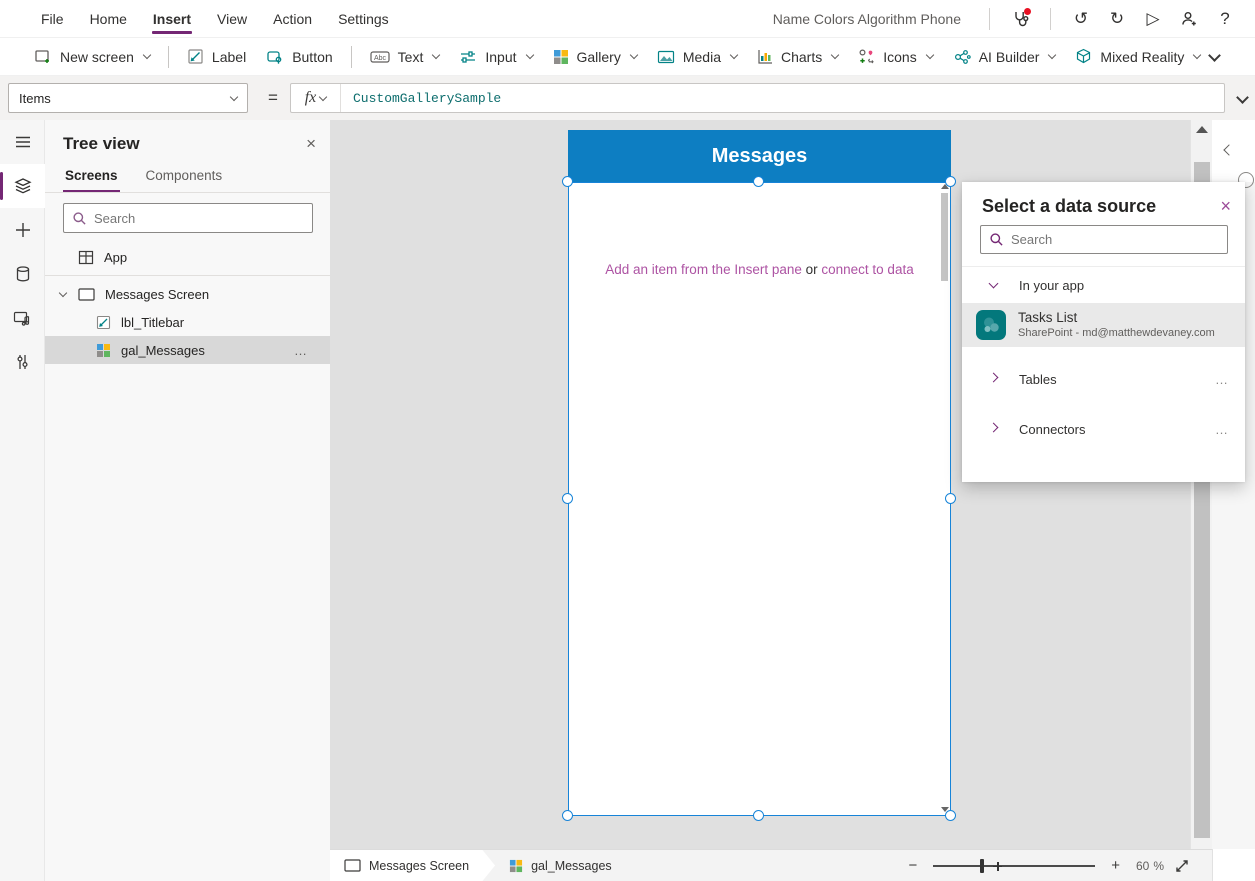 Image resolution: width=1255 pixels, height=881 pixels. Describe the element at coordinates (1182, 866) in the screenshot. I see `fit-to-window-icon` at that location.